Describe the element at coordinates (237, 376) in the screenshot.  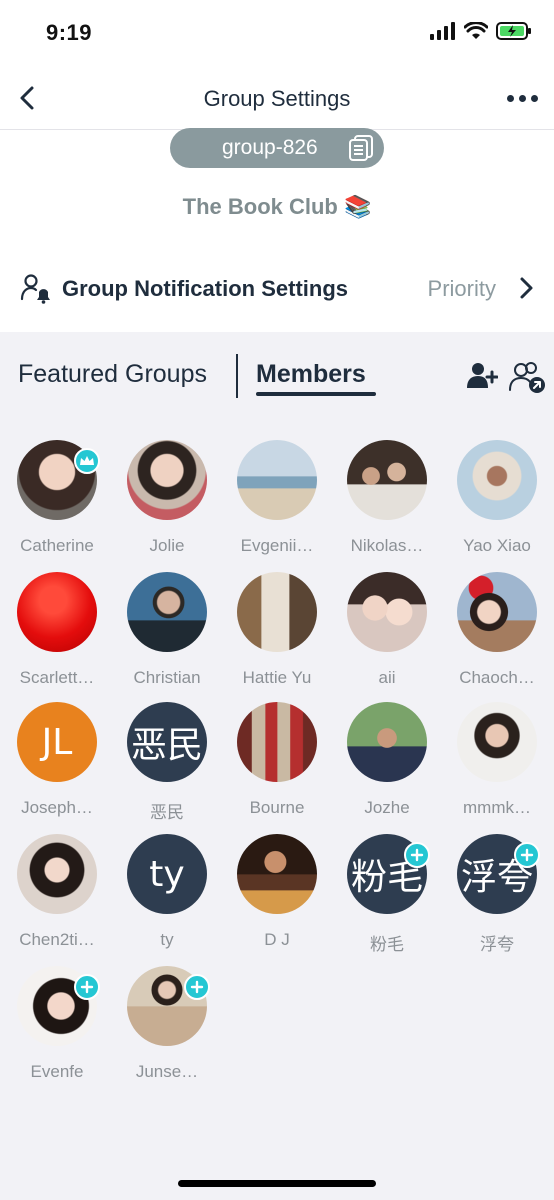
I see `tab-divider` at that location.